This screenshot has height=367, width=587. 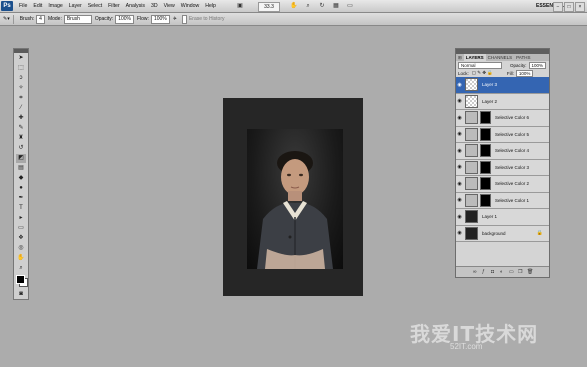 I want to click on layers-panel-footer: ∞ ƒ ◘ ◐ ▭ ❐ 🗑, so click(x=502, y=271).